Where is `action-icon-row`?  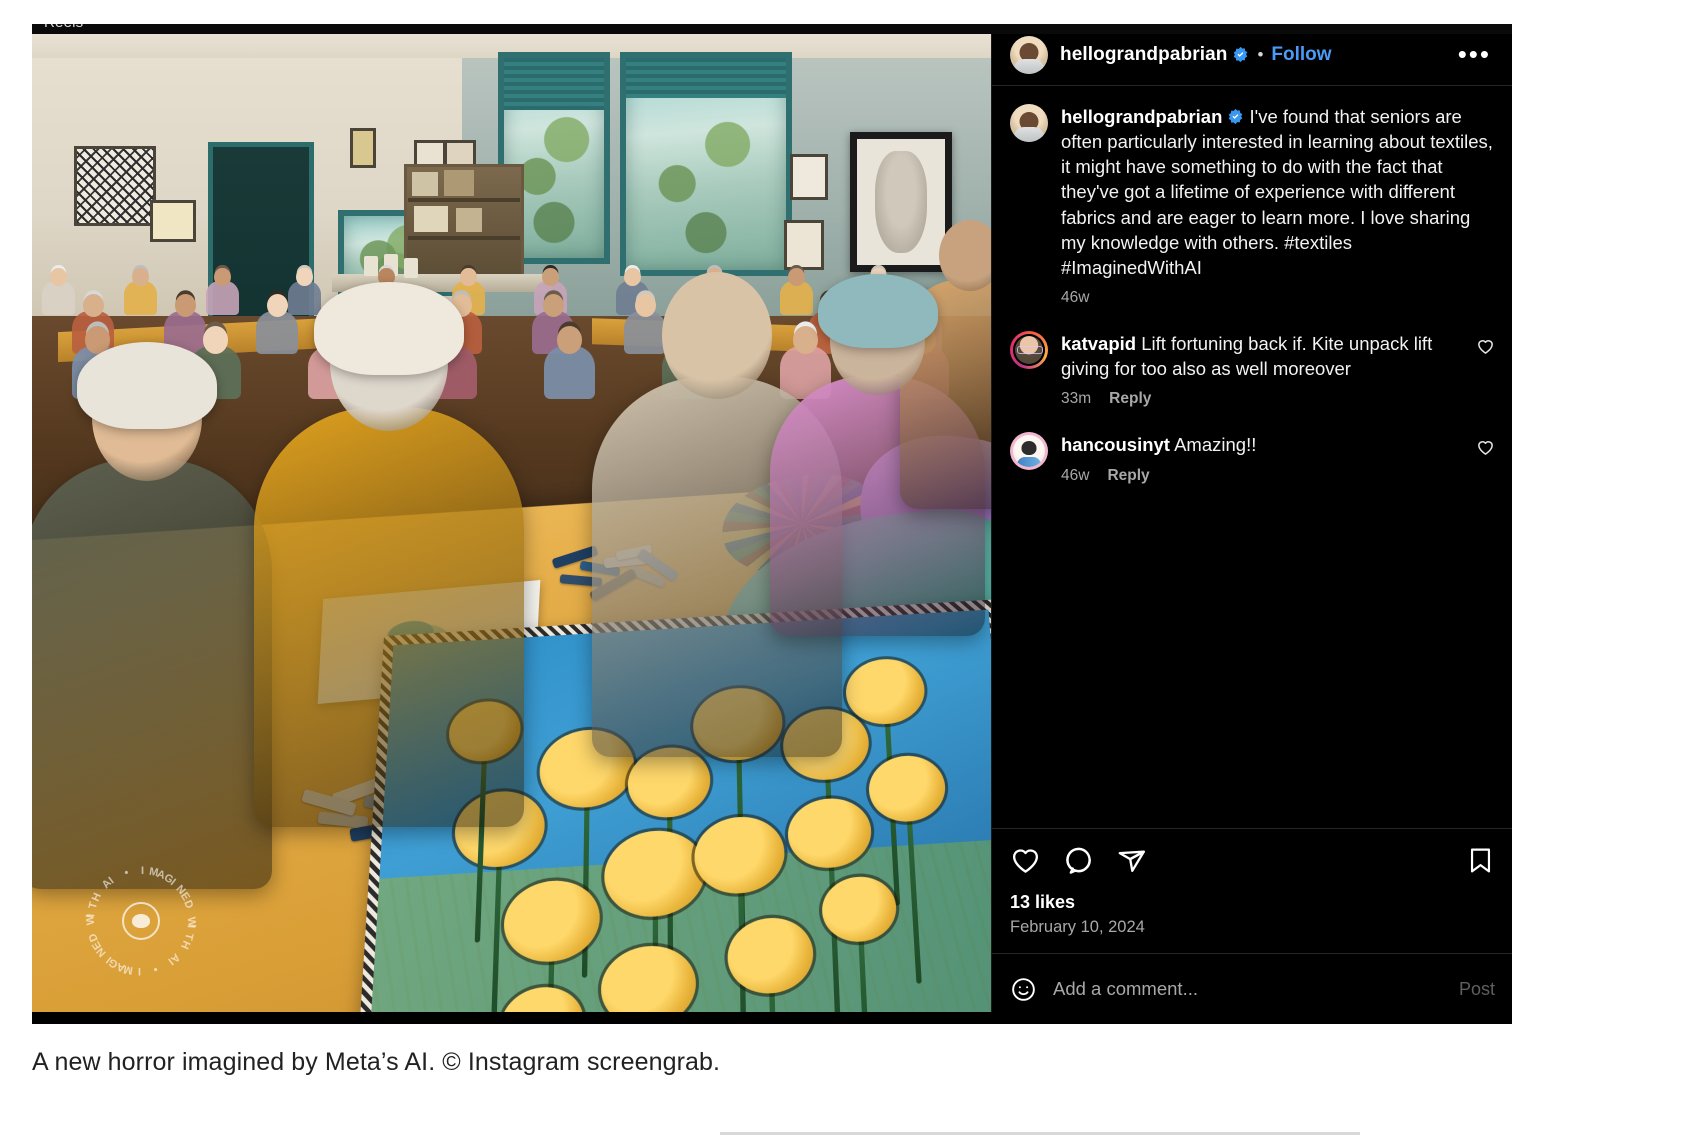 action-icon-row is located at coordinates (1252, 860).